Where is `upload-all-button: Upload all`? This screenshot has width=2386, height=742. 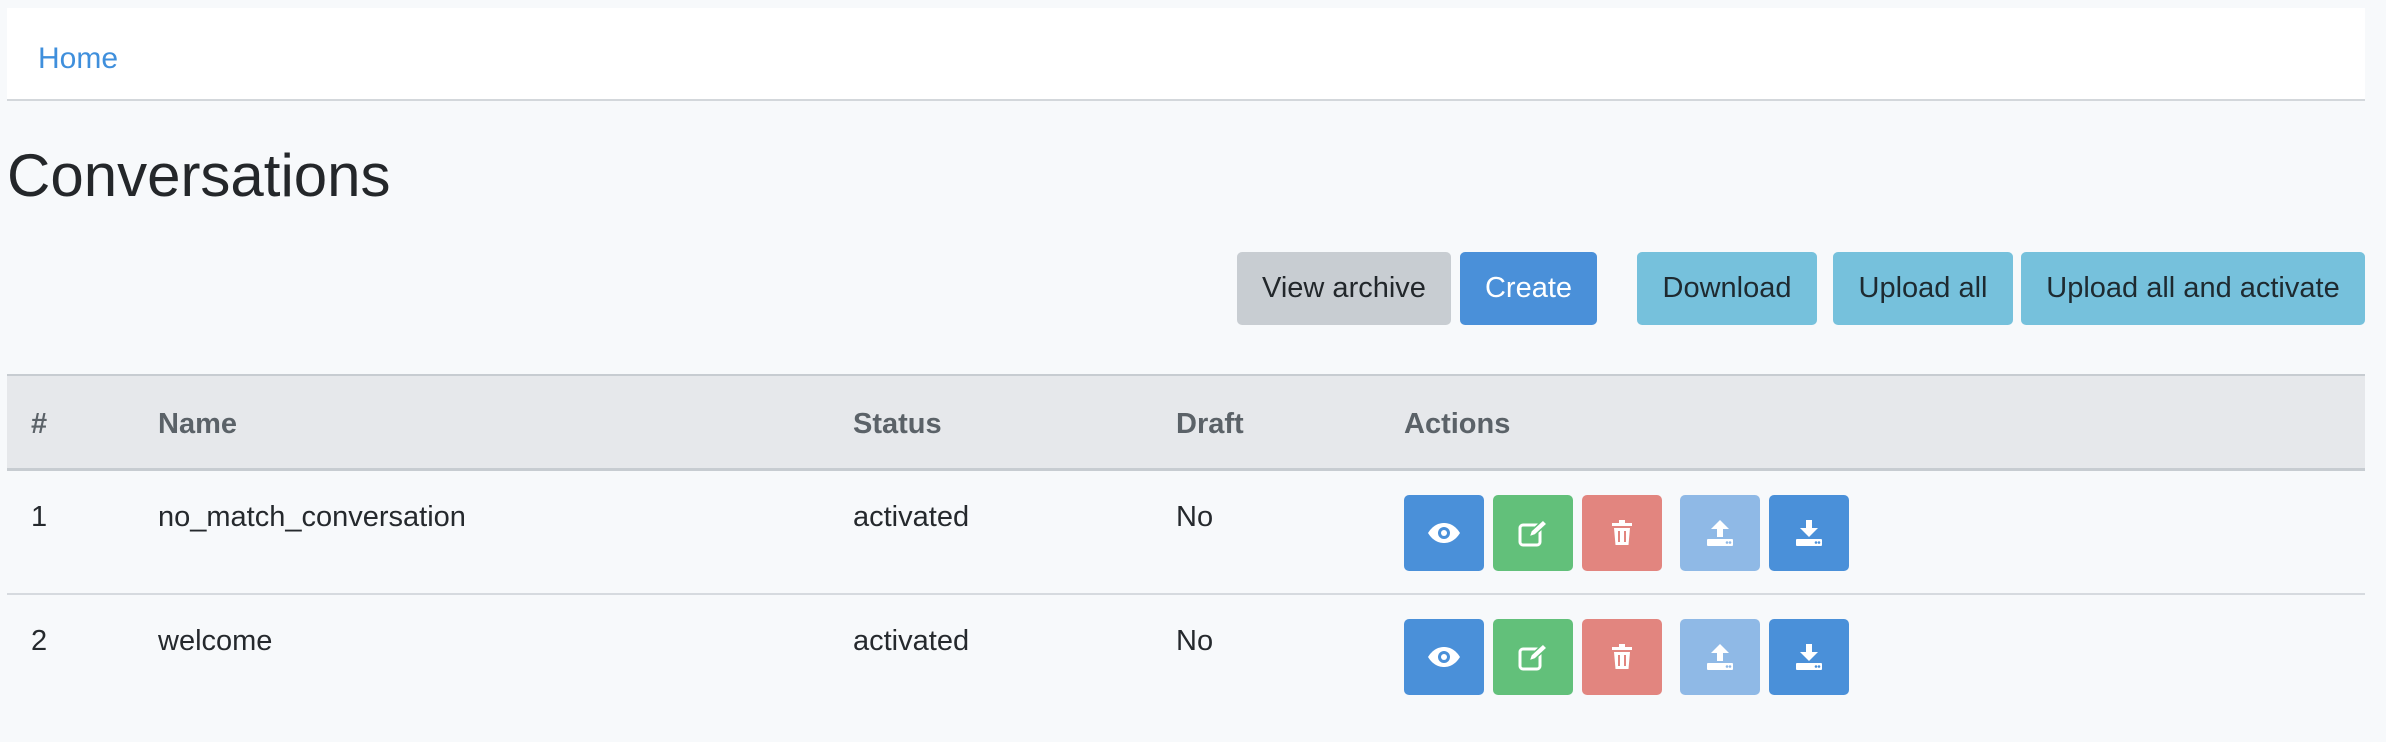 upload-all-button: Upload all is located at coordinates (1923, 288).